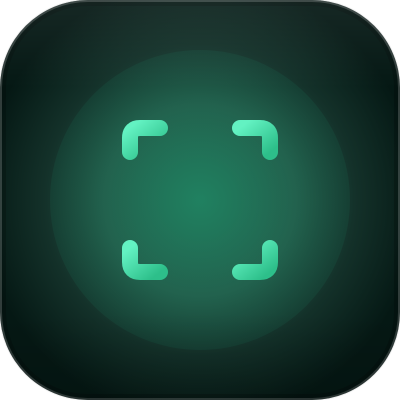 The height and width of the screenshot is (400, 400). I want to click on scan-corner-bottom-left, so click(145, 260).